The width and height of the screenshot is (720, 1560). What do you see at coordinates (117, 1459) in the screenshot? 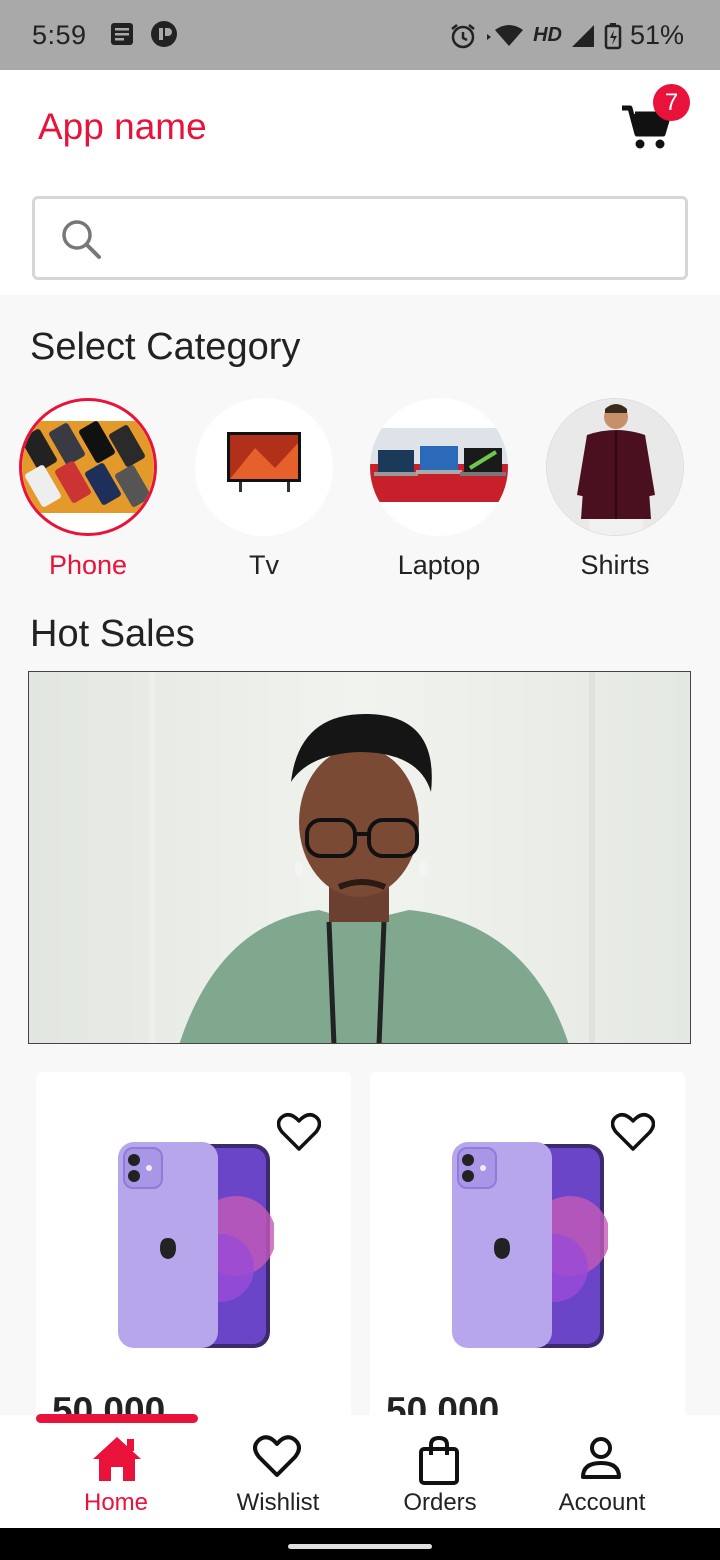
I see `home-icon` at bounding box center [117, 1459].